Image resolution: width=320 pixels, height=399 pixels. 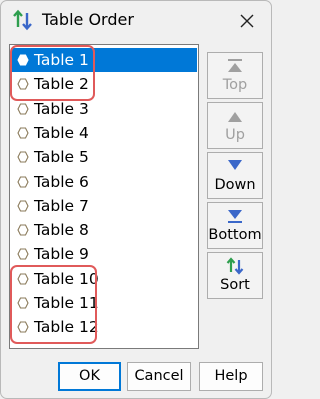 I want to click on list-item-label: Table 10, so click(x=66, y=278).